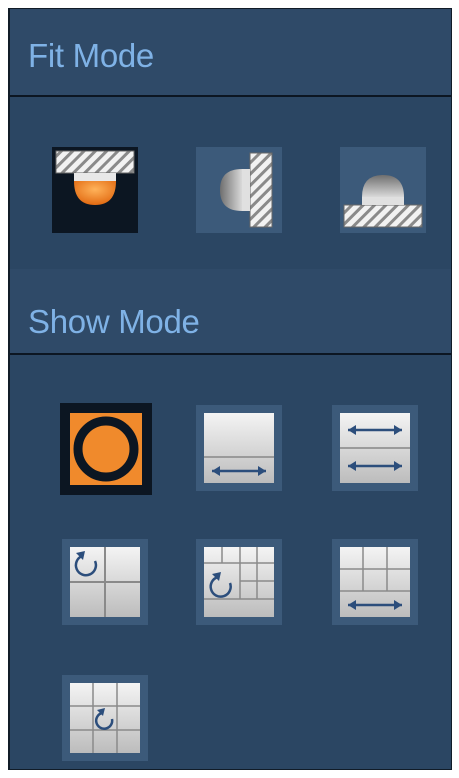 This screenshot has width=459, height=778. I want to click on fisheye-plus-3-button, so click(105, 582).